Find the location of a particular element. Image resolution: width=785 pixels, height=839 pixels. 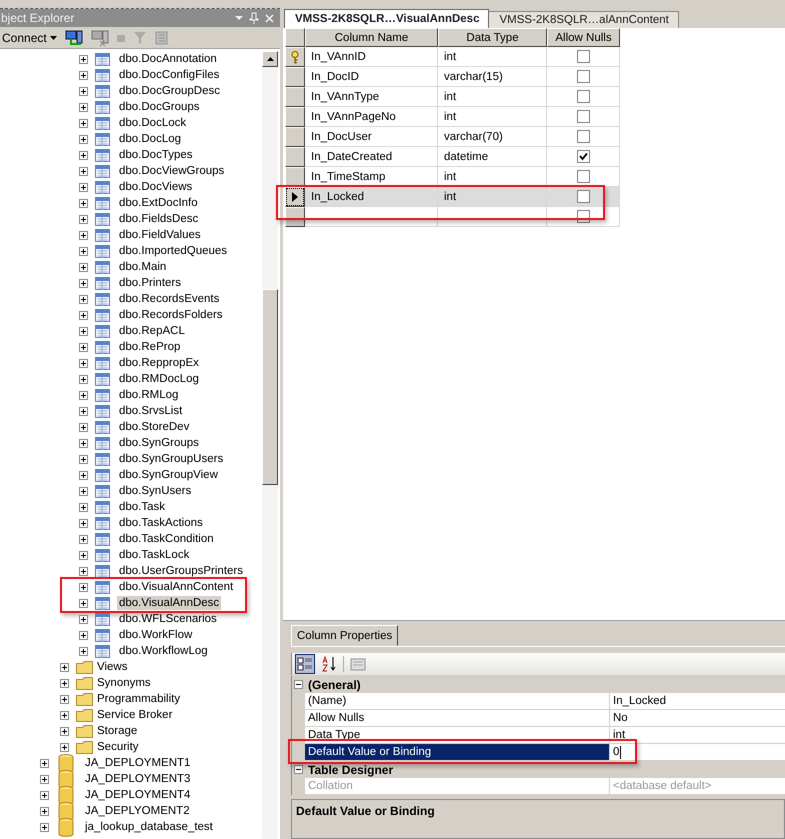

property-name: (Name) is located at coordinates (457, 701).